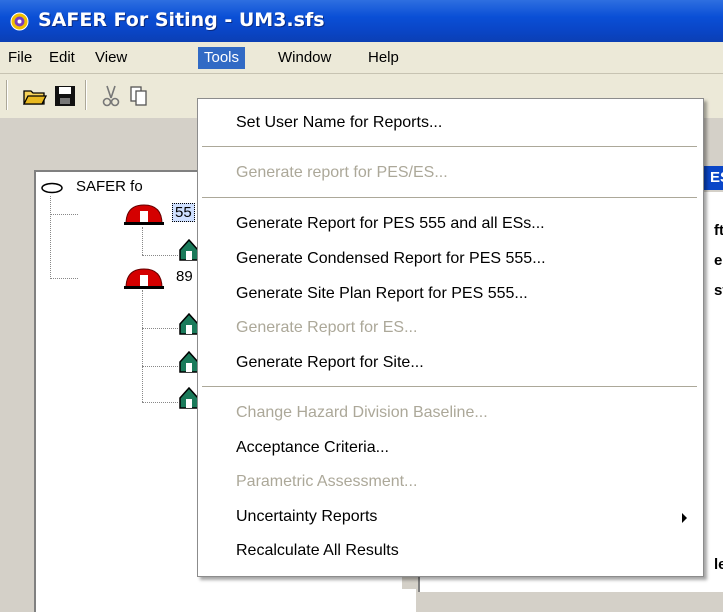 The image size is (723, 612). What do you see at coordinates (222, 58) in the screenshot?
I see `menu-tools: Tools` at bounding box center [222, 58].